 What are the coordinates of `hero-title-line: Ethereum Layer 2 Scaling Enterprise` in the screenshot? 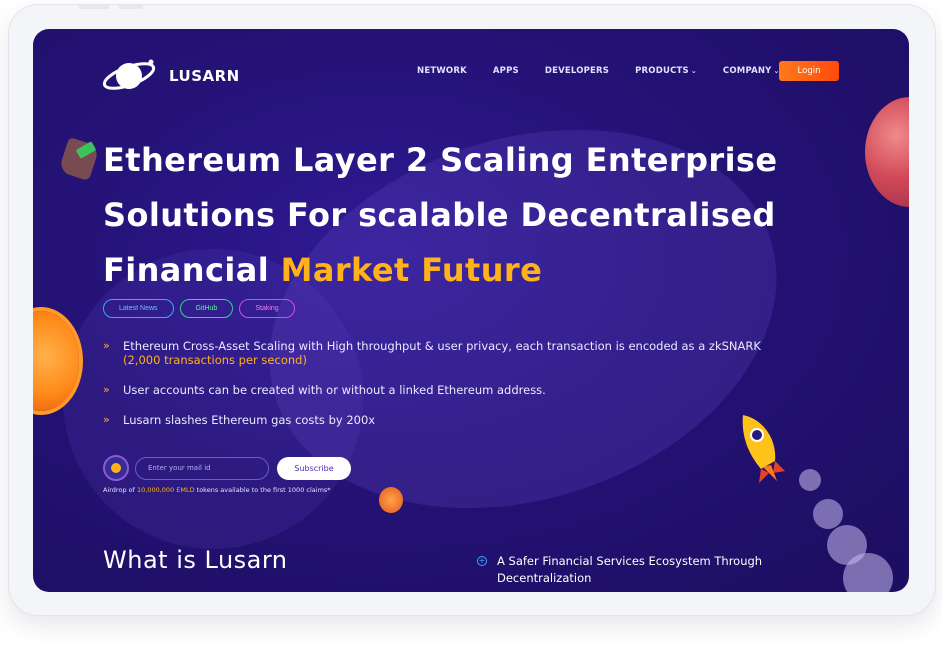 It's located at (440, 160).